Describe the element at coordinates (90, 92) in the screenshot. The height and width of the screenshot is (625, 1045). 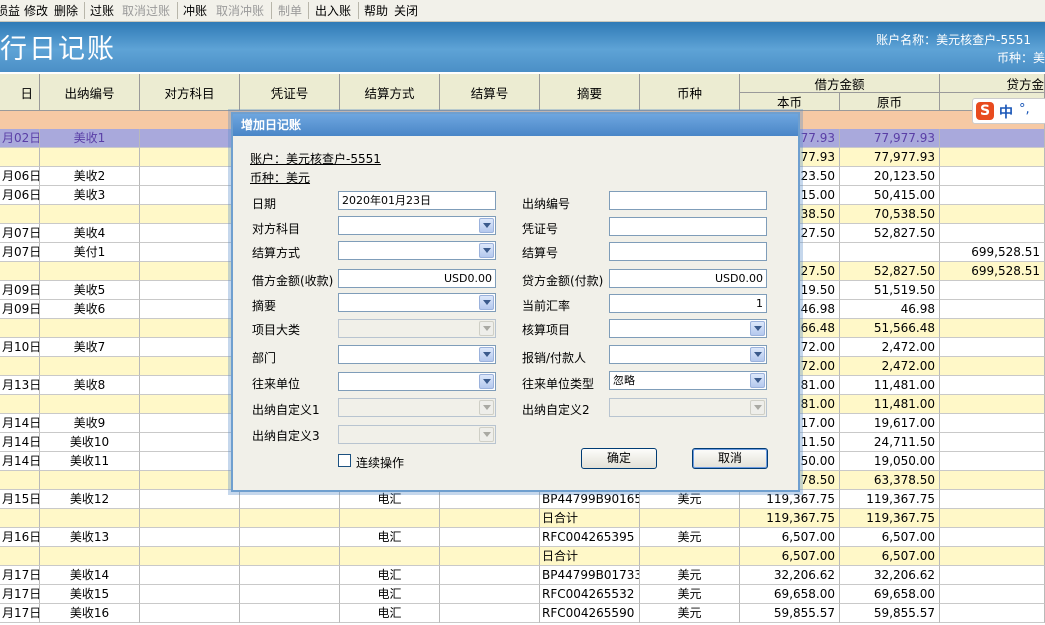
I see `header-cashier-no: 出纳编号` at that location.